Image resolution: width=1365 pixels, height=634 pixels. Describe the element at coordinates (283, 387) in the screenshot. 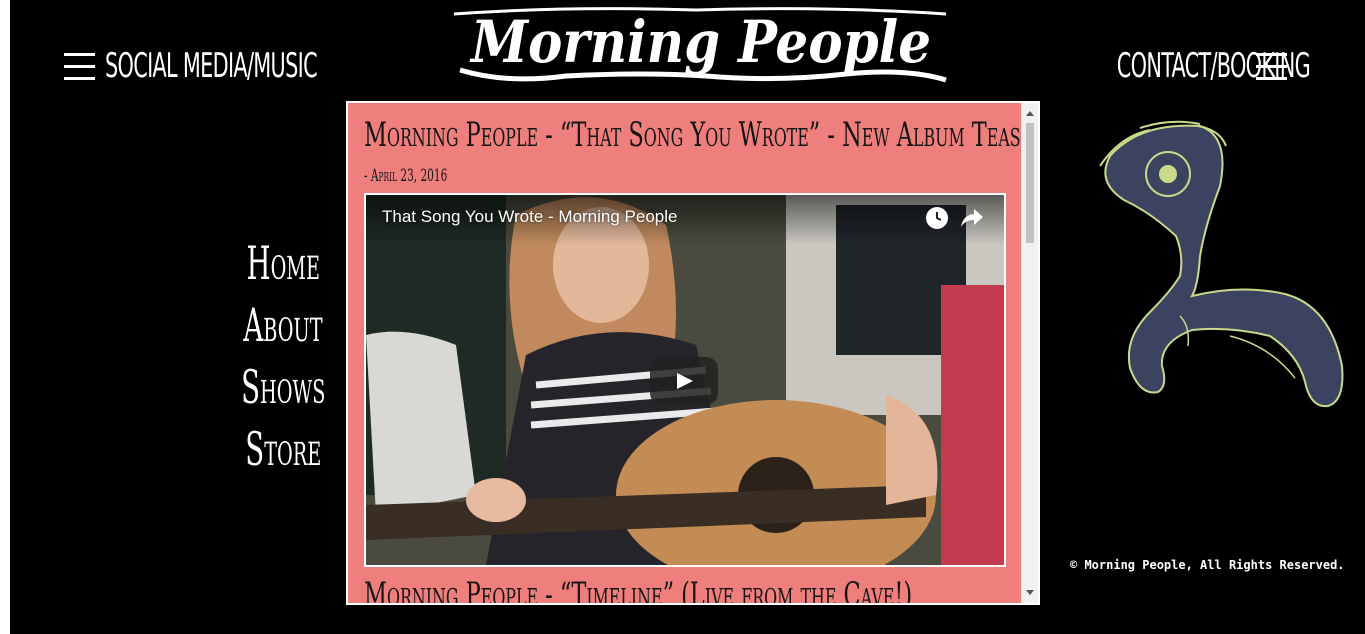

I see `nav-shows: Shows` at that location.